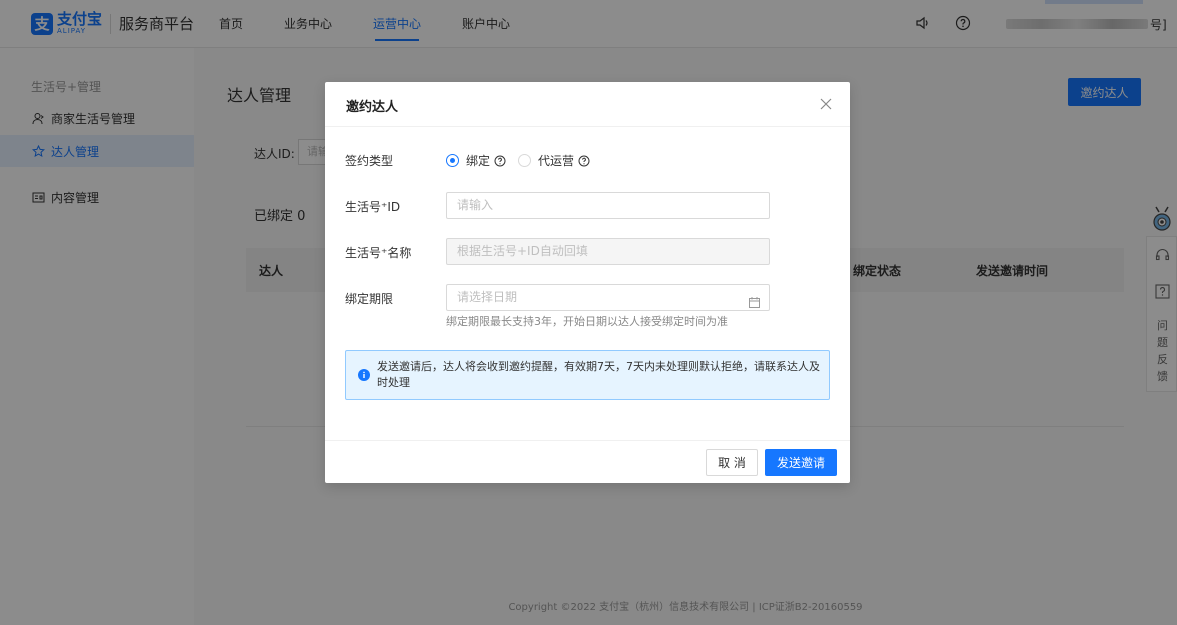 This screenshot has height=625, width=1177. Describe the element at coordinates (369, 161) in the screenshot. I see `sign-type-label: 签约类型` at that location.